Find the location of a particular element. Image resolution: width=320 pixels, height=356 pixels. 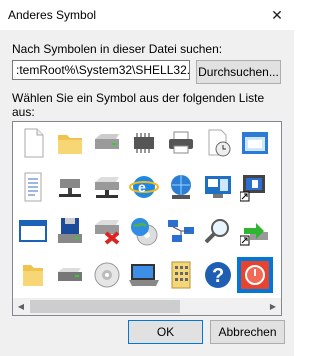

floppy-stack-icon is located at coordinates (70, 231).